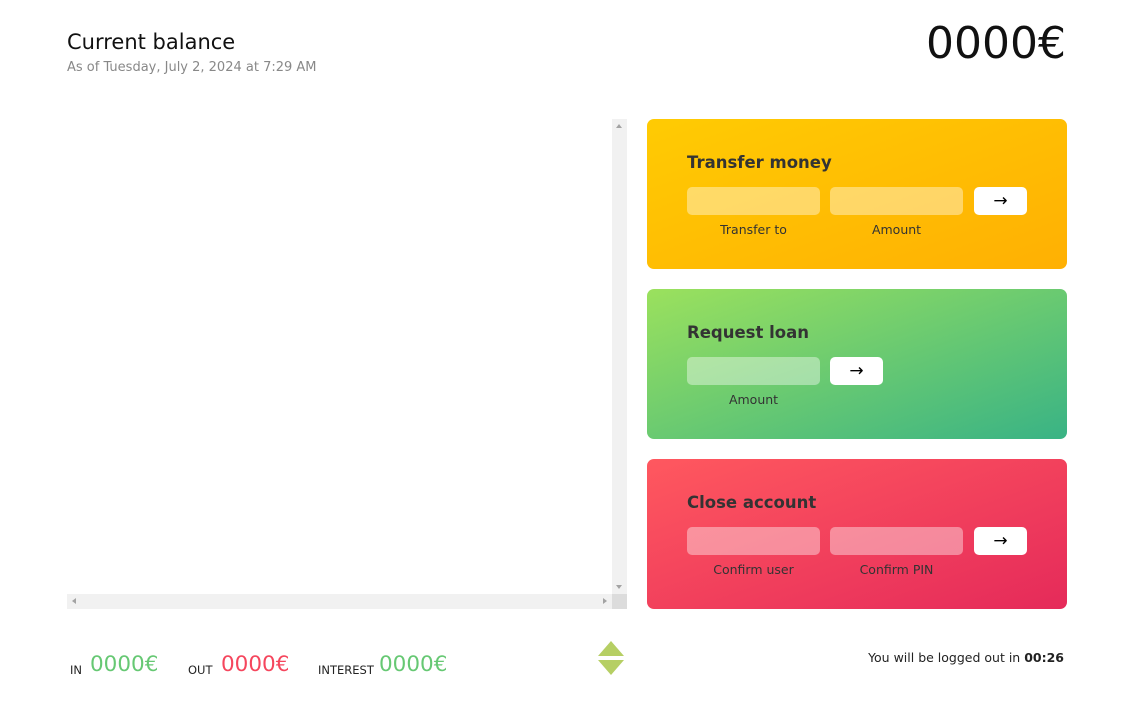  I want to click on transfer-amount-input, so click(896, 201).